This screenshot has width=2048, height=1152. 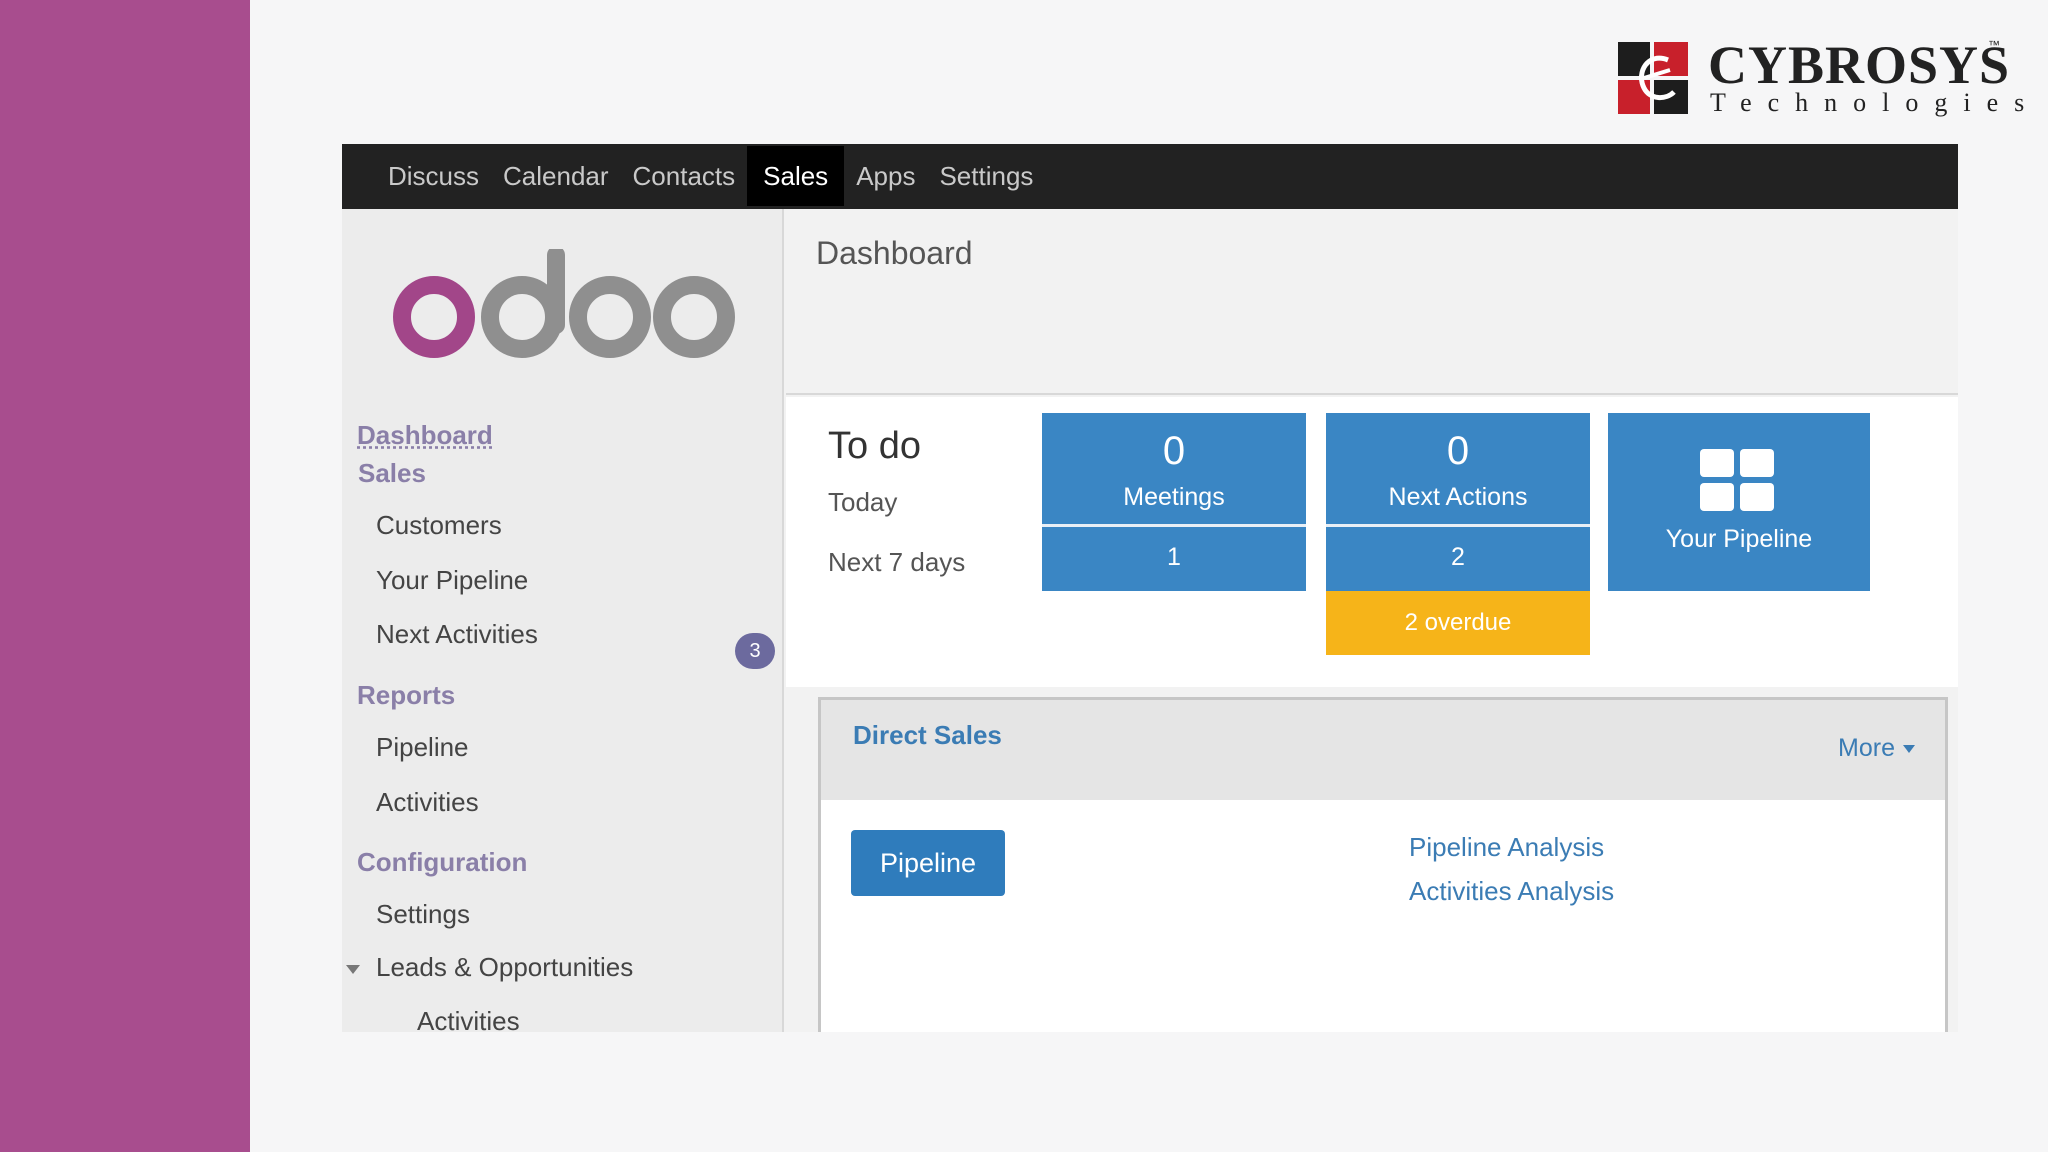 I want to click on trademark-mark: ™, so click(x=1994, y=45).